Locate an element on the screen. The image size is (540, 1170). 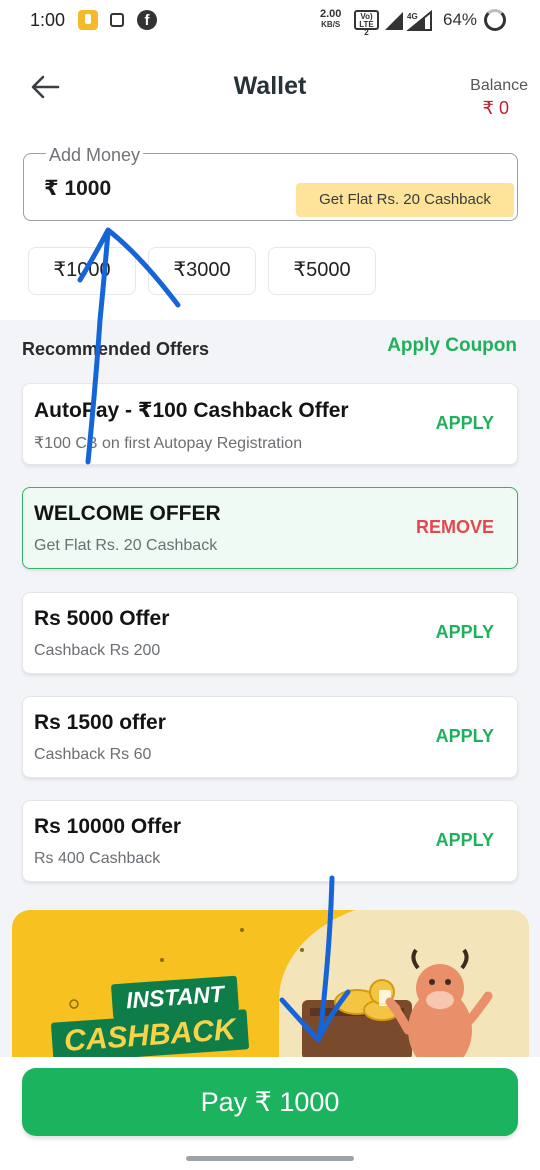
add-money-label: Add Money is located at coordinates (95, 155).